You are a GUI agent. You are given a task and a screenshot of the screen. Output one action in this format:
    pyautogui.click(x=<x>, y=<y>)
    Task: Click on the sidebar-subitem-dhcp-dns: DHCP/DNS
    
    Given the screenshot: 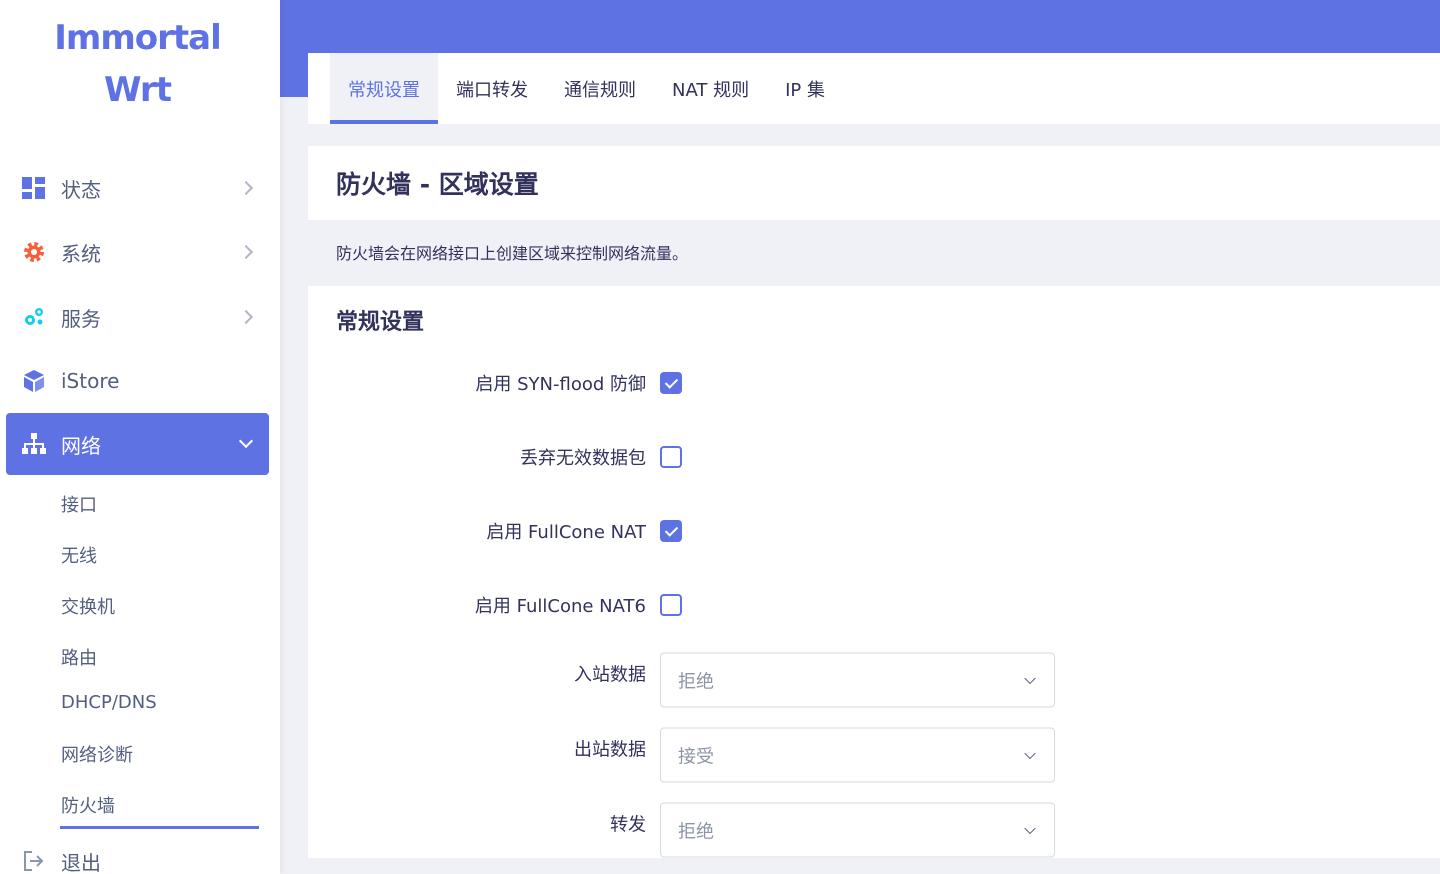 What is the action you would take?
    pyautogui.click(x=109, y=702)
    